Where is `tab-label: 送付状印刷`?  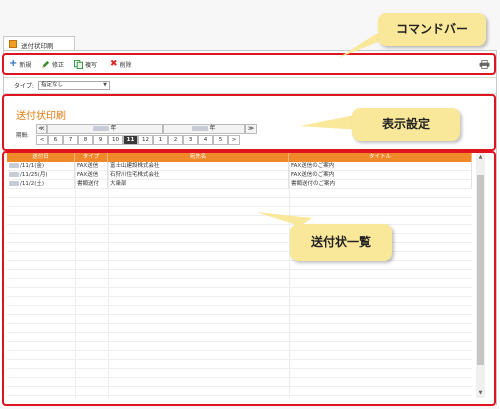 tab-label: 送付状印刷 is located at coordinates (37, 46).